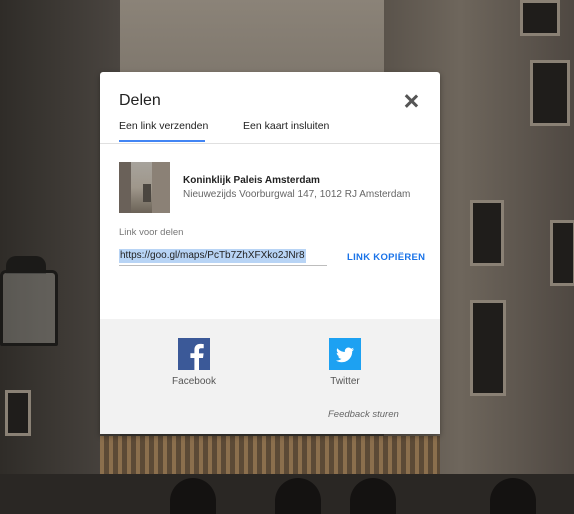  What do you see at coordinates (386, 257) in the screenshot?
I see `copy-link-button: LINK KOPIËREN` at bounding box center [386, 257].